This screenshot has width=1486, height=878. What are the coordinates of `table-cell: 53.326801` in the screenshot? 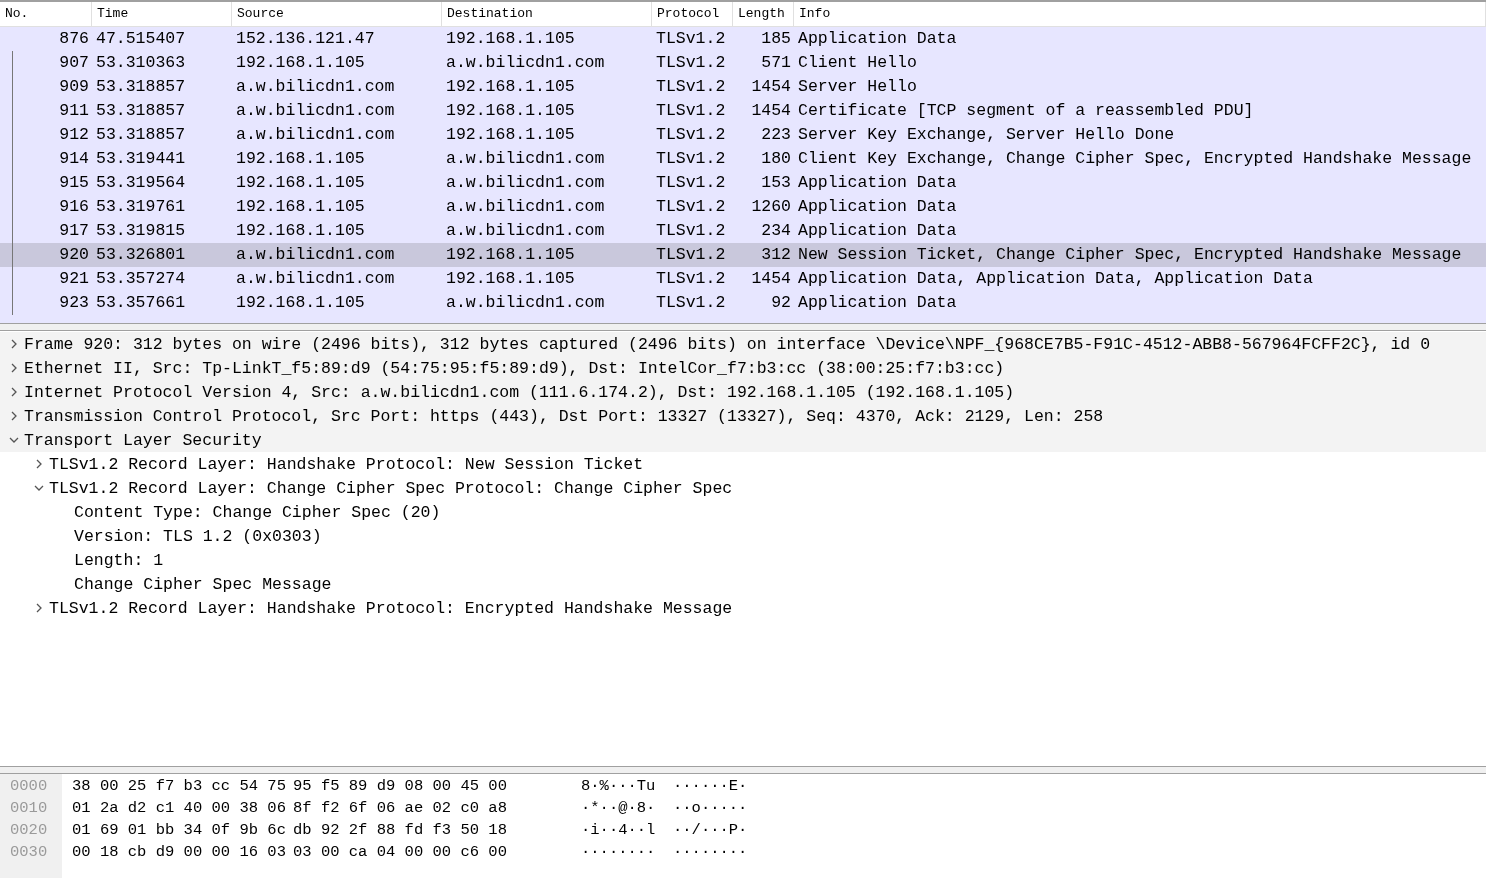 It's located at (141, 254).